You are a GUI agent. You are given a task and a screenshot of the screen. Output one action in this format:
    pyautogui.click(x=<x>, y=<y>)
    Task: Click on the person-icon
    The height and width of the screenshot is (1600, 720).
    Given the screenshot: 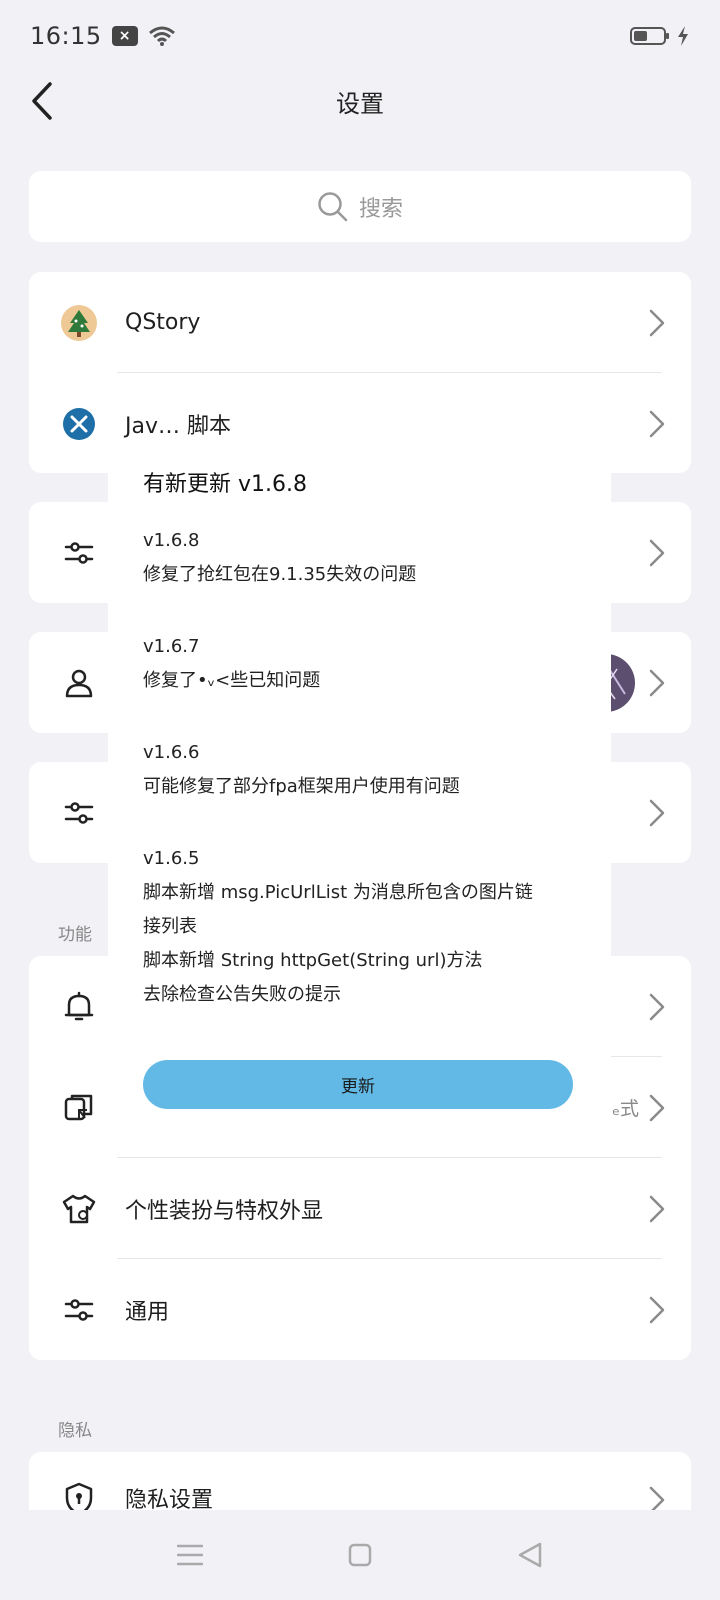 What is the action you would take?
    pyautogui.click(x=79, y=683)
    